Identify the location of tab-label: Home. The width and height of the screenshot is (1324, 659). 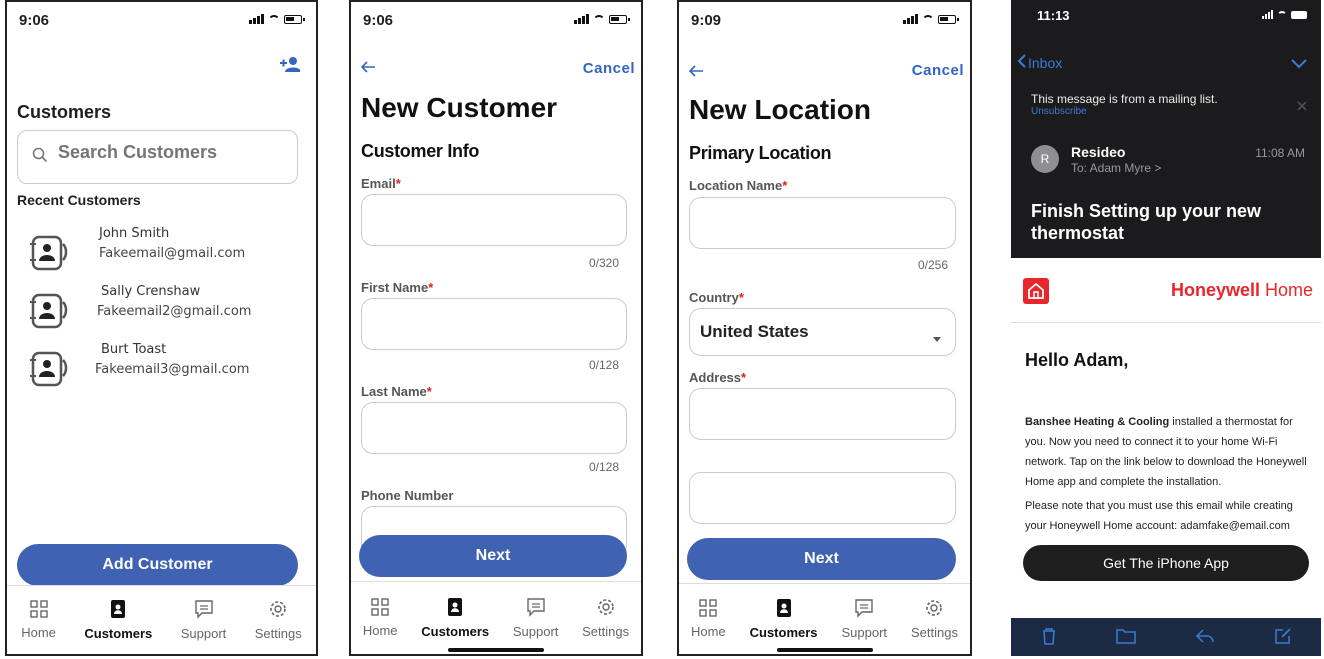
(380, 630).